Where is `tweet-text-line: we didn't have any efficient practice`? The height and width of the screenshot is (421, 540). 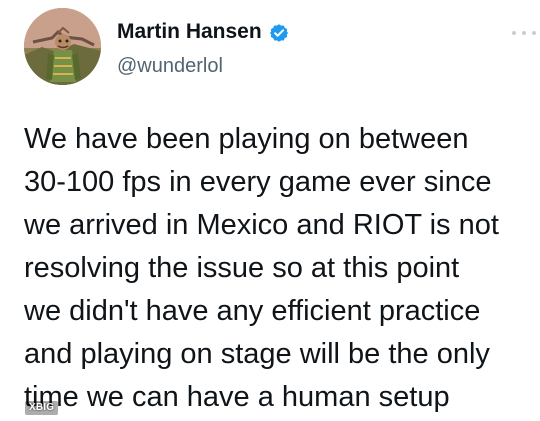 tweet-text-line: we didn't have any efficient practice is located at coordinates (252, 311).